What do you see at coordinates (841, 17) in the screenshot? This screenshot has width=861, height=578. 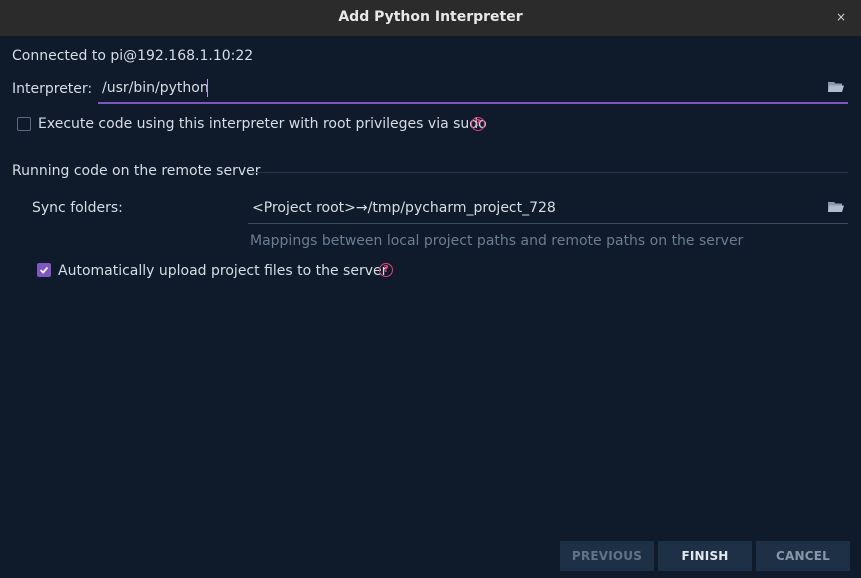 I see `close-icon: ×` at bounding box center [841, 17].